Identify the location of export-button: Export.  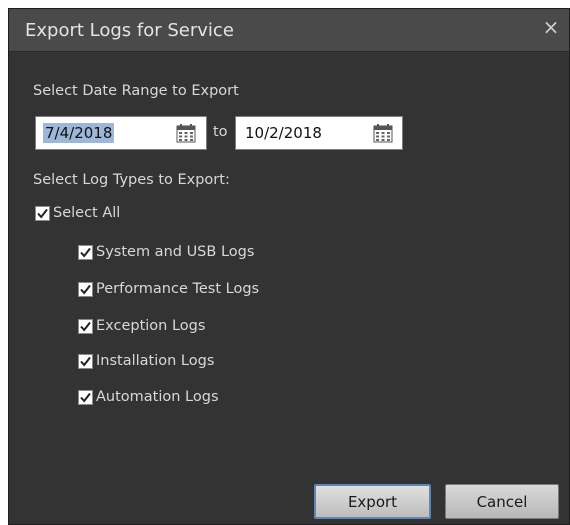
(372, 501).